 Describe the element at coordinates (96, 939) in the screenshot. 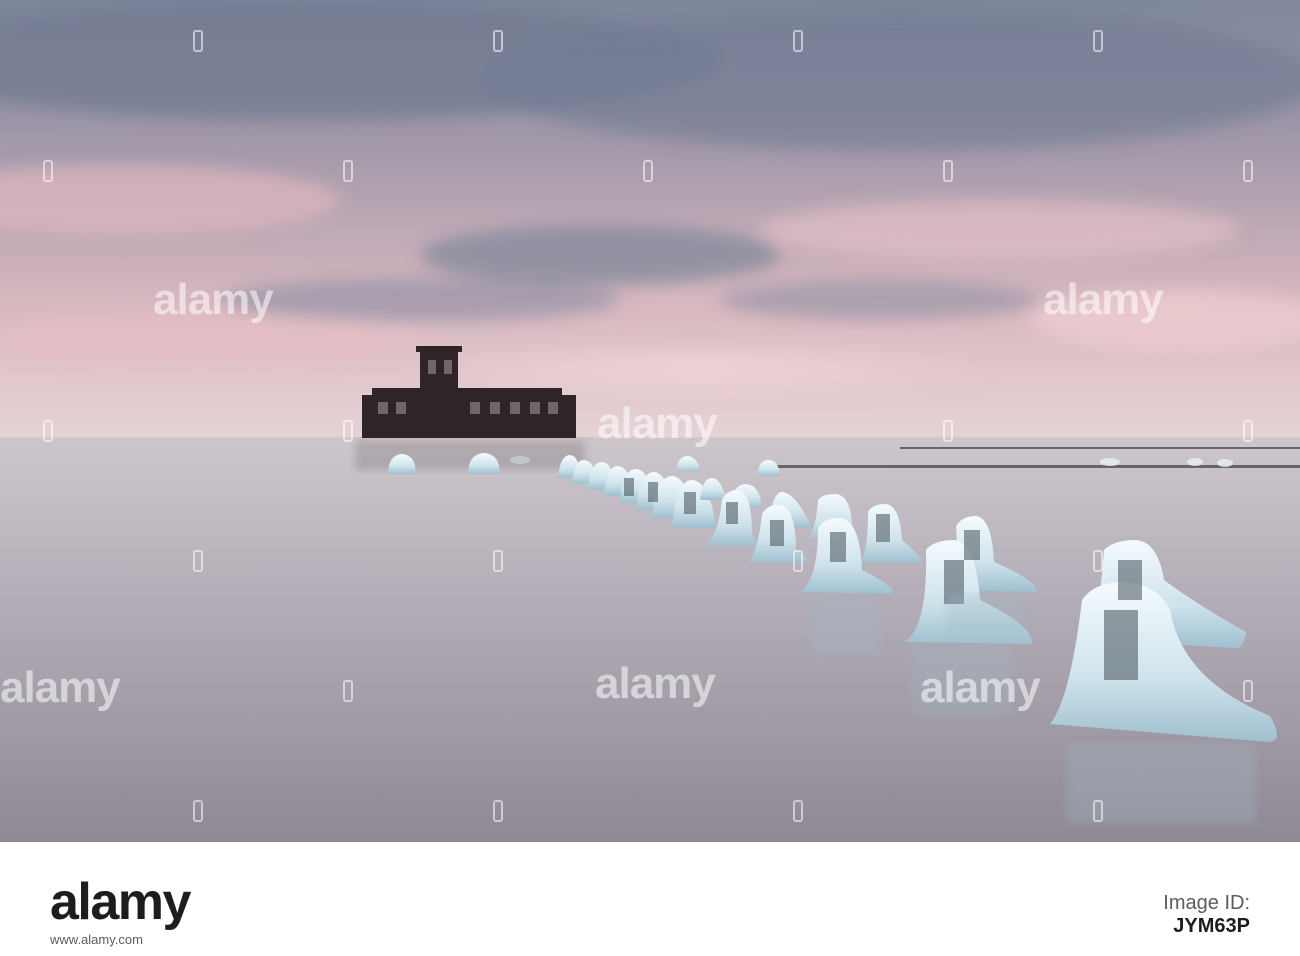

I see `brand-url: www.alamy.com` at that location.